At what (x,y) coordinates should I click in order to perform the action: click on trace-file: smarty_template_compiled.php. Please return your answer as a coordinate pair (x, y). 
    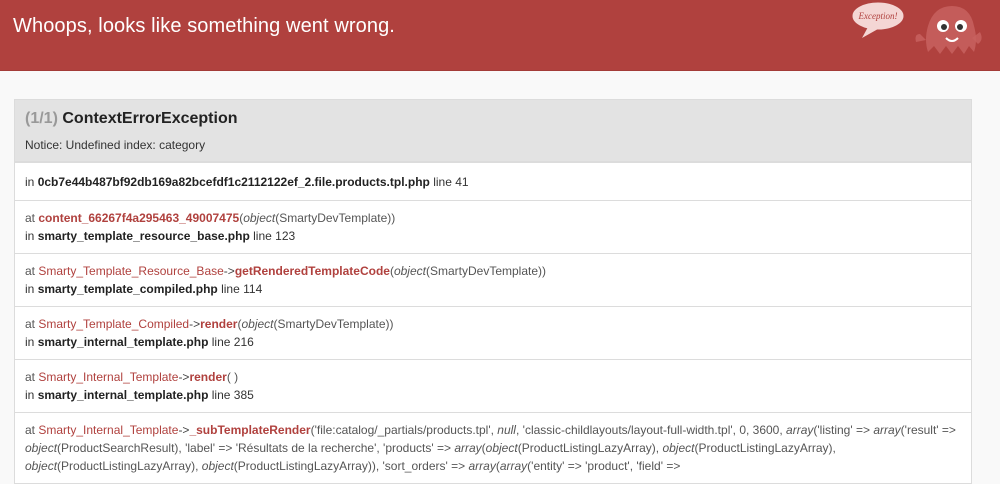
    Looking at the image, I should click on (127, 289).